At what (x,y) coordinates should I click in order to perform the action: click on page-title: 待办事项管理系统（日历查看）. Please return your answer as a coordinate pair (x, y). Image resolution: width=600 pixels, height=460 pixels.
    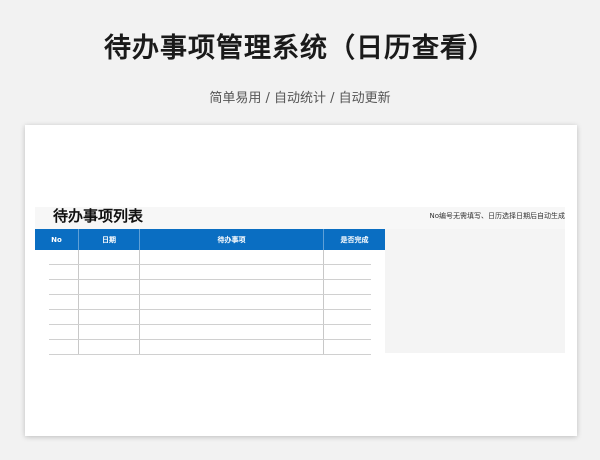
    Looking at the image, I should click on (300, 48).